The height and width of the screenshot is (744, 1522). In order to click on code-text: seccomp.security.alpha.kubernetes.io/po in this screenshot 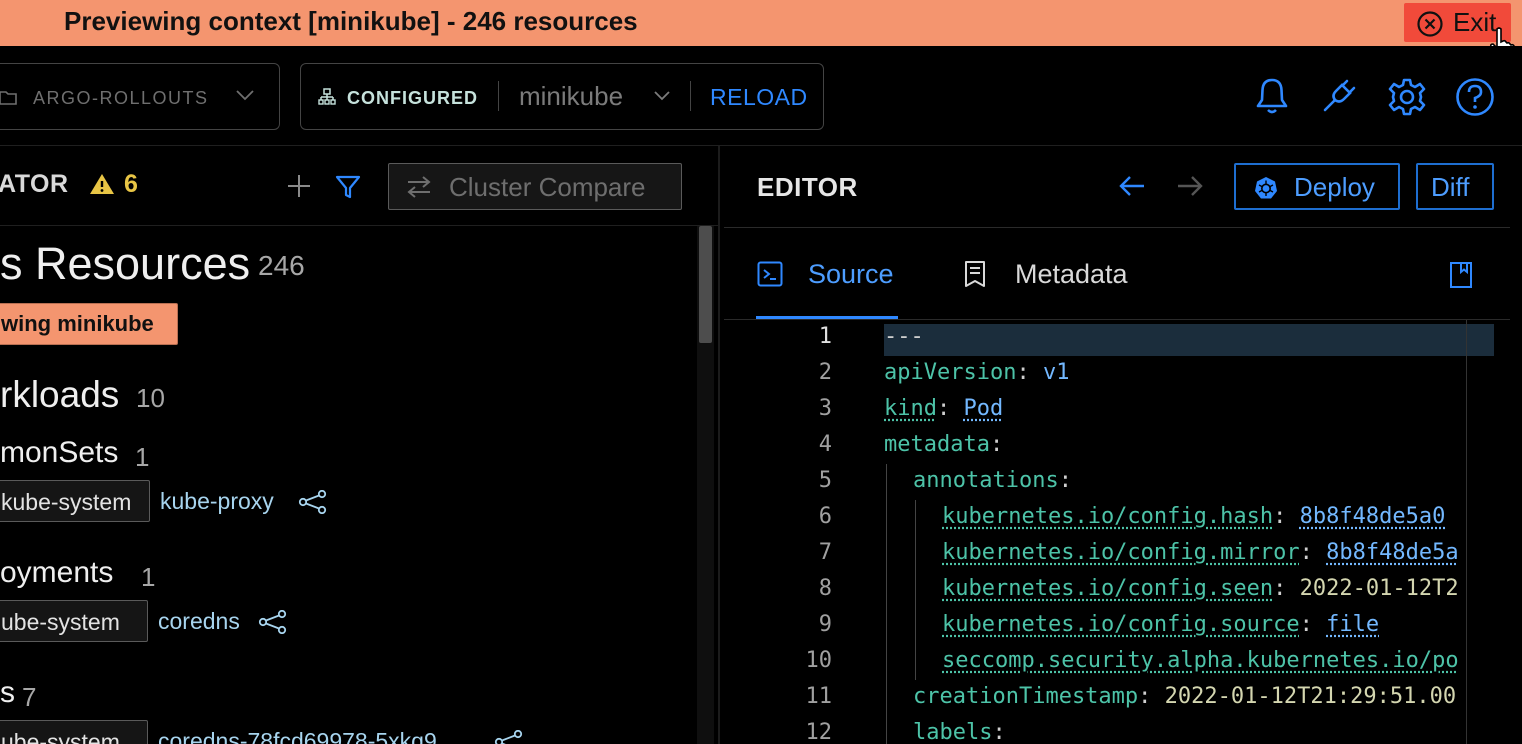, I will do `click(1200, 660)`.